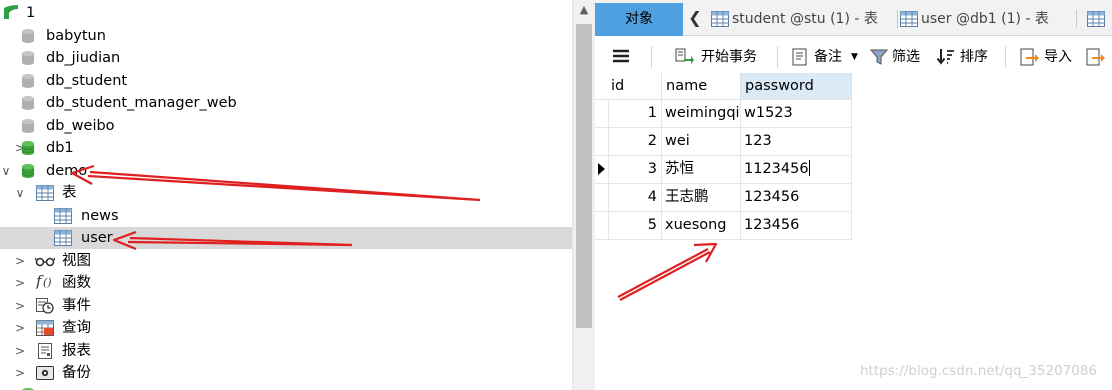 The image size is (1112, 390). Describe the element at coordinates (286, 373) in the screenshot. I see `tree-group-backups: > 备份` at that location.